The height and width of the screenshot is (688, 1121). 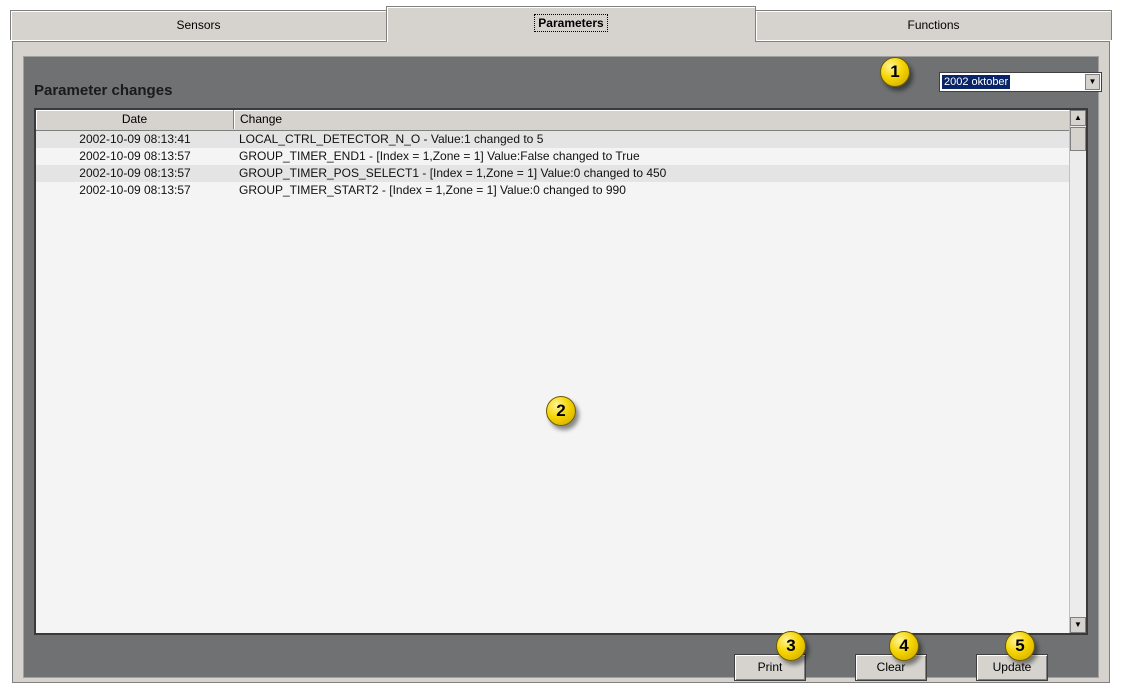 I want to click on tab-sensors-label: Sensors, so click(x=198, y=25).